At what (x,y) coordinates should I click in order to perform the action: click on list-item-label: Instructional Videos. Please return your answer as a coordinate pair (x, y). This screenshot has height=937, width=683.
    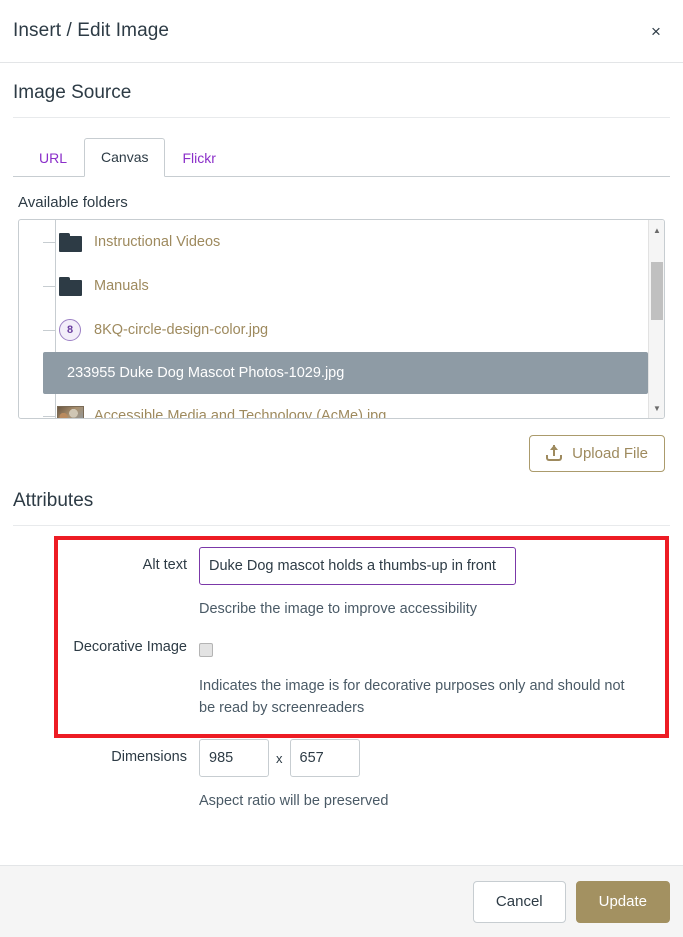
    Looking at the image, I should click on (157, 242).